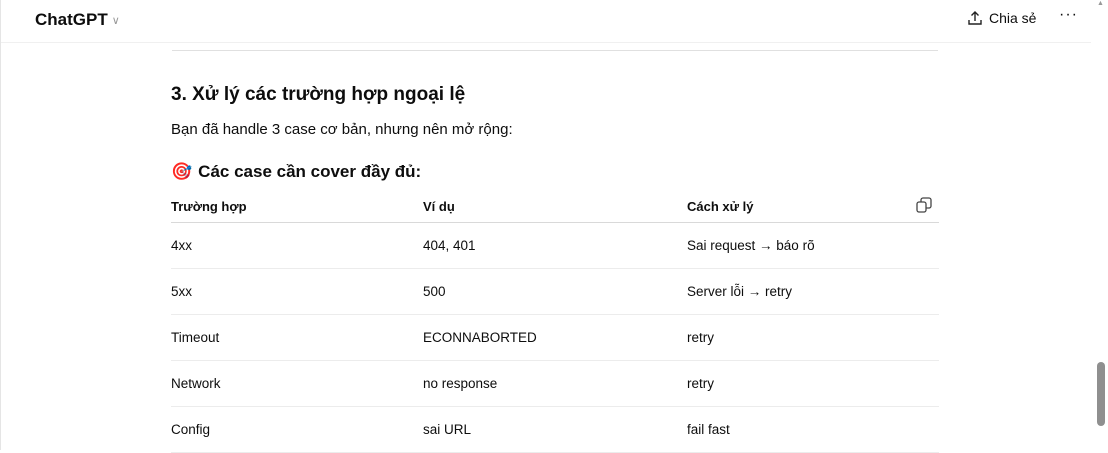  What do you see at coordinates (751, 245) in the screenshot?
I see `table-cell: Sai request → báo rõ` at bounding box center [751, 245].